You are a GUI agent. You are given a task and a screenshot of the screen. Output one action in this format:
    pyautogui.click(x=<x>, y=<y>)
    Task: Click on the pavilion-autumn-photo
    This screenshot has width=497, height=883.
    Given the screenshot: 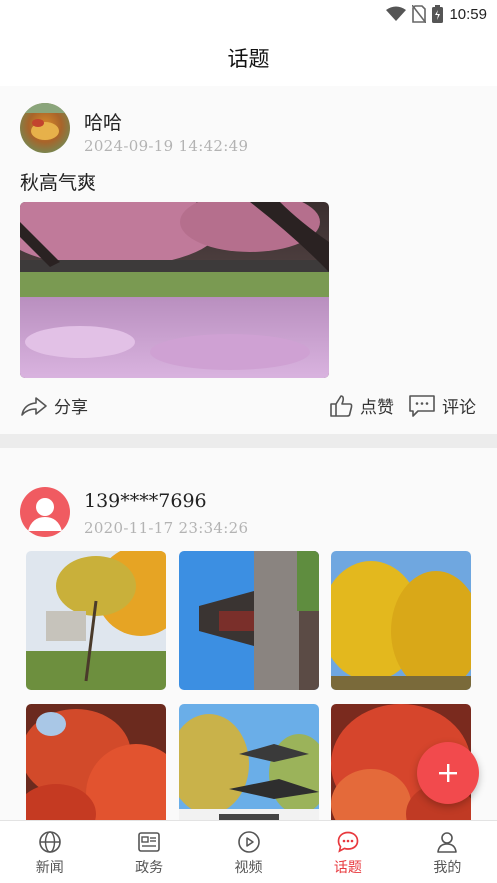 What is the action you would take?
    pyautogui.click(x=249, y=762)
    